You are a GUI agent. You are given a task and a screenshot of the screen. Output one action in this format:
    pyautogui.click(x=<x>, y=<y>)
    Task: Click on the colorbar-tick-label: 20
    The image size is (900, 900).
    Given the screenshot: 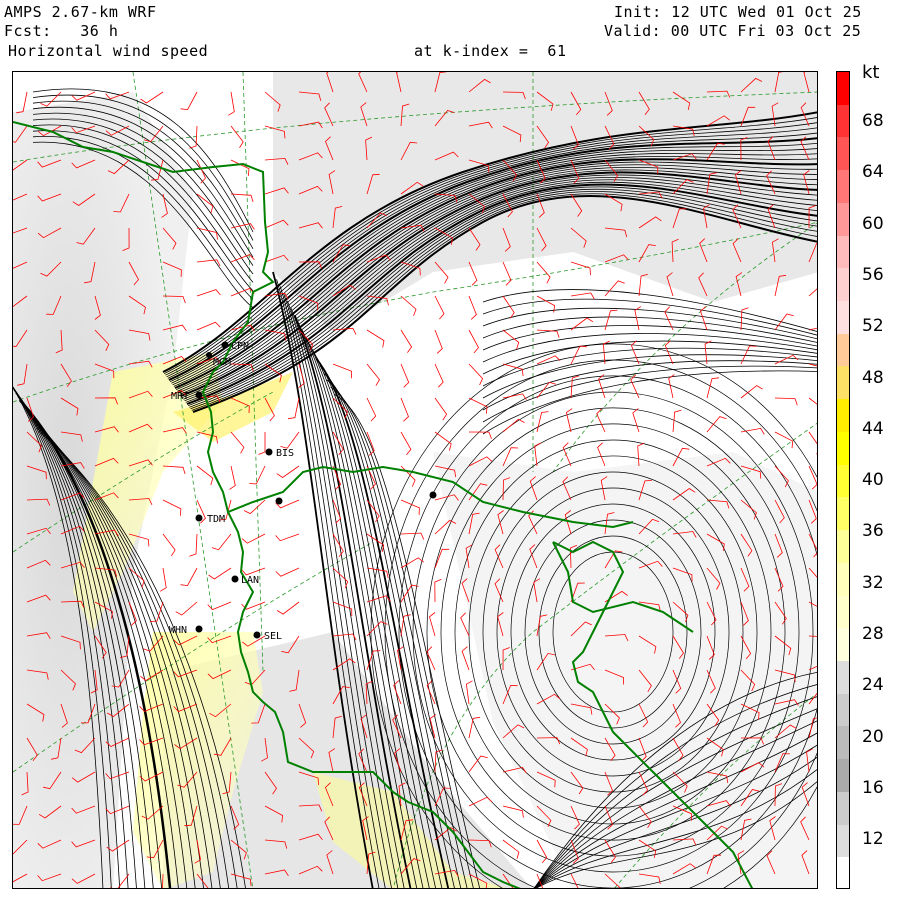 What is the action you would take?
    pyautogui.click(x=873, y=736)
    